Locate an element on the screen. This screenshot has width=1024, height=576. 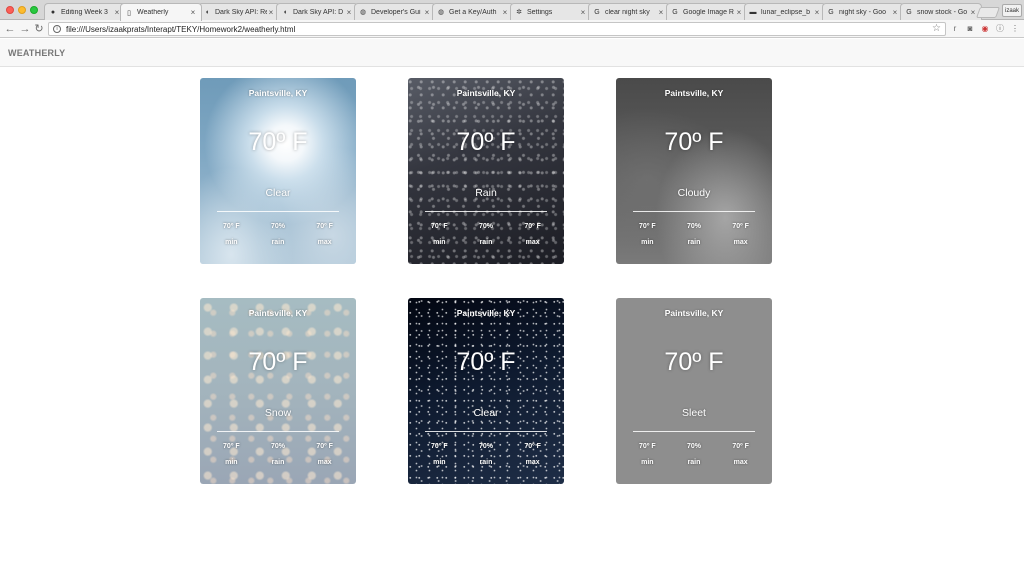
tab-snow-stock: G snow stock - Go × is located at coordinates (941, 11).